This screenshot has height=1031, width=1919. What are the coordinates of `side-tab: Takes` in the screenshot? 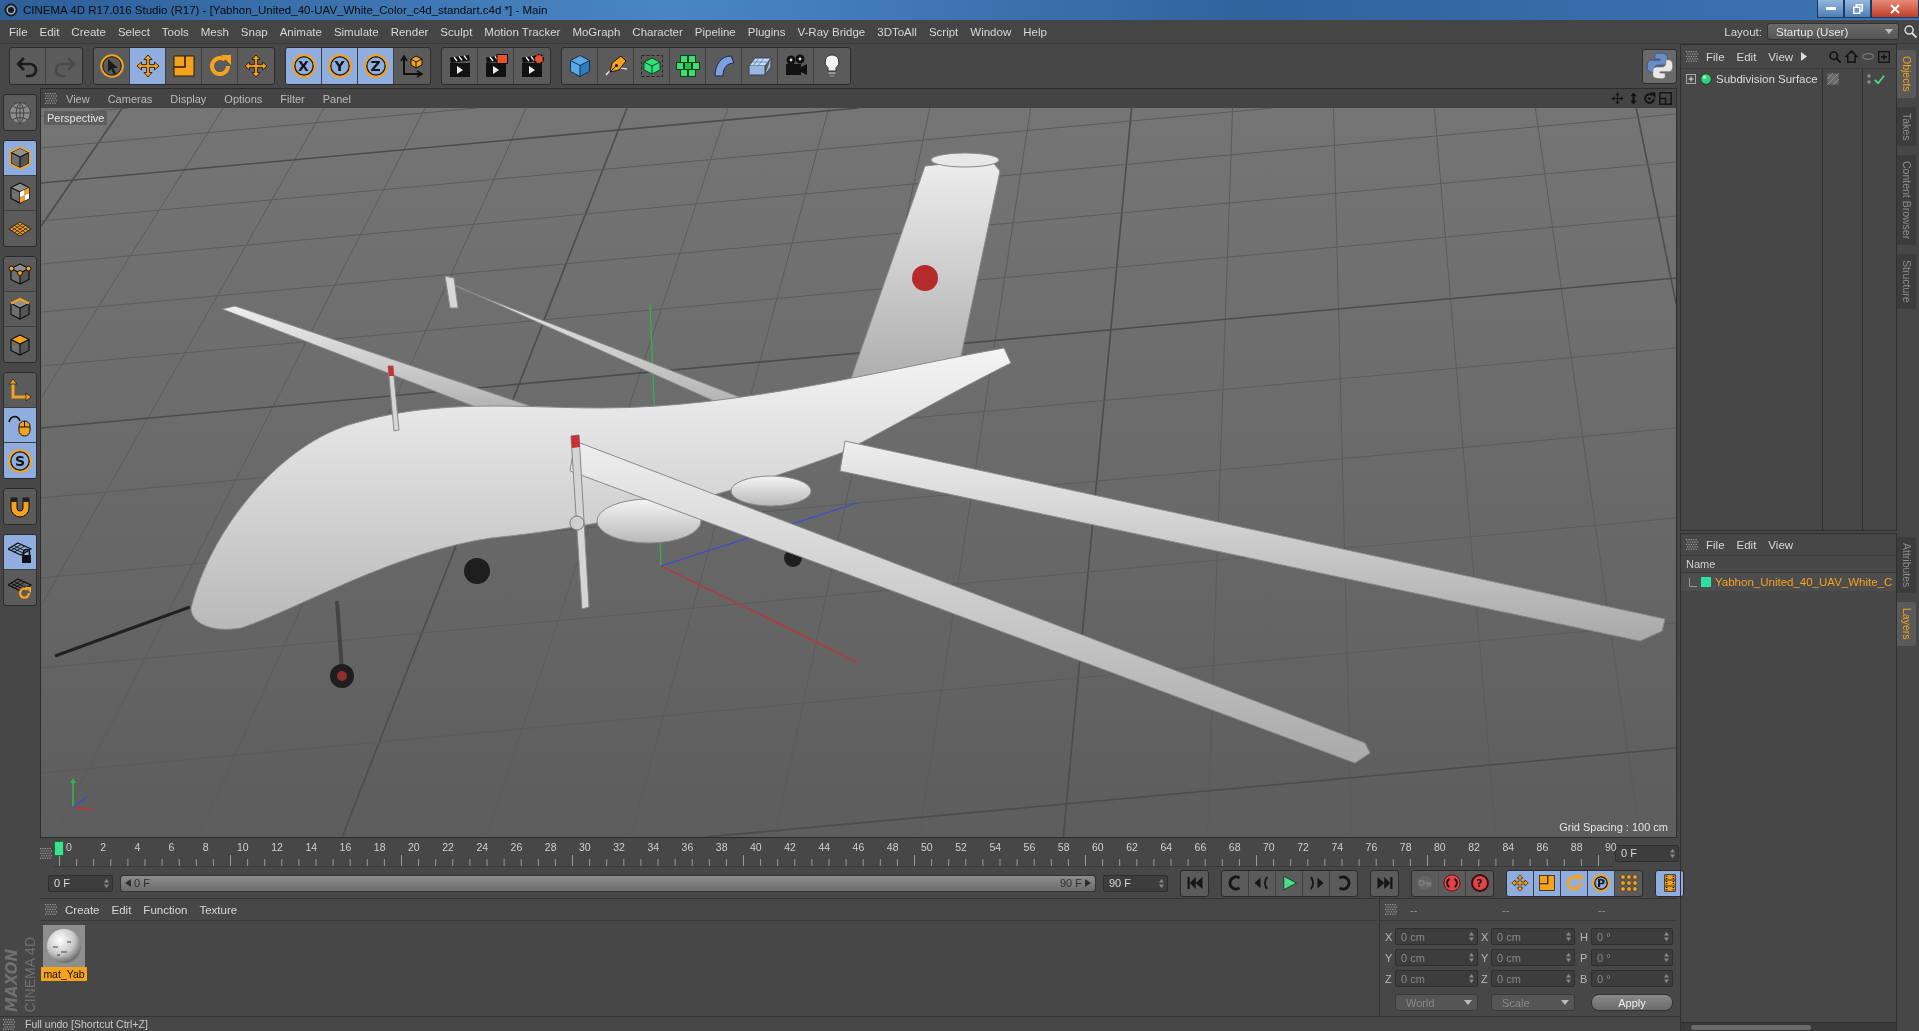 It's located at (1906, 126).